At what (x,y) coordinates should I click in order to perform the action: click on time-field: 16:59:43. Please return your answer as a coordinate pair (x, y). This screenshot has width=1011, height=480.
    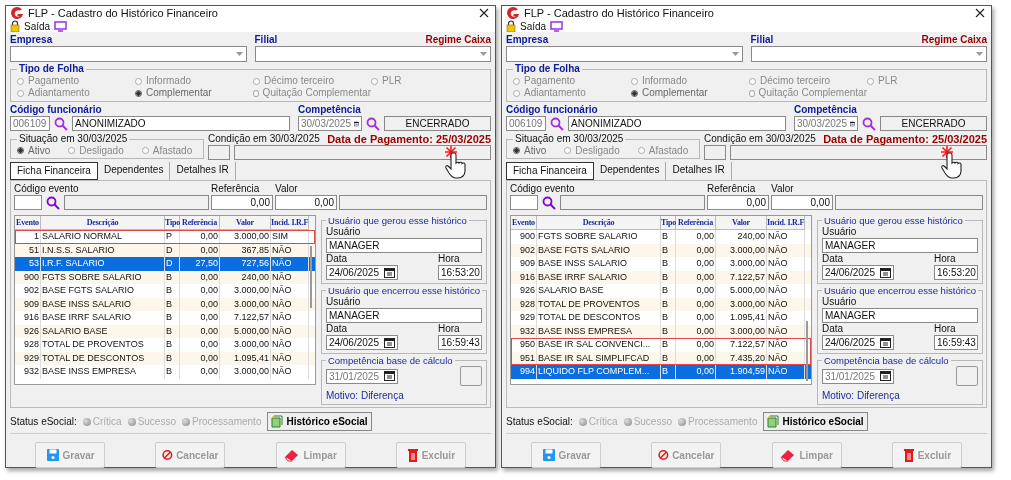
    Looking at the image, I should click on (956, 342).